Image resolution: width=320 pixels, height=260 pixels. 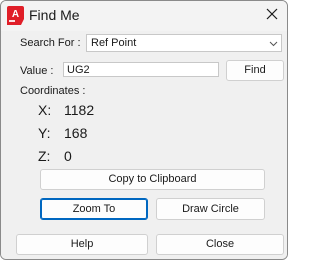 I want to click on search-for-dropdown: Ref Point, so click(x=184, y=43).